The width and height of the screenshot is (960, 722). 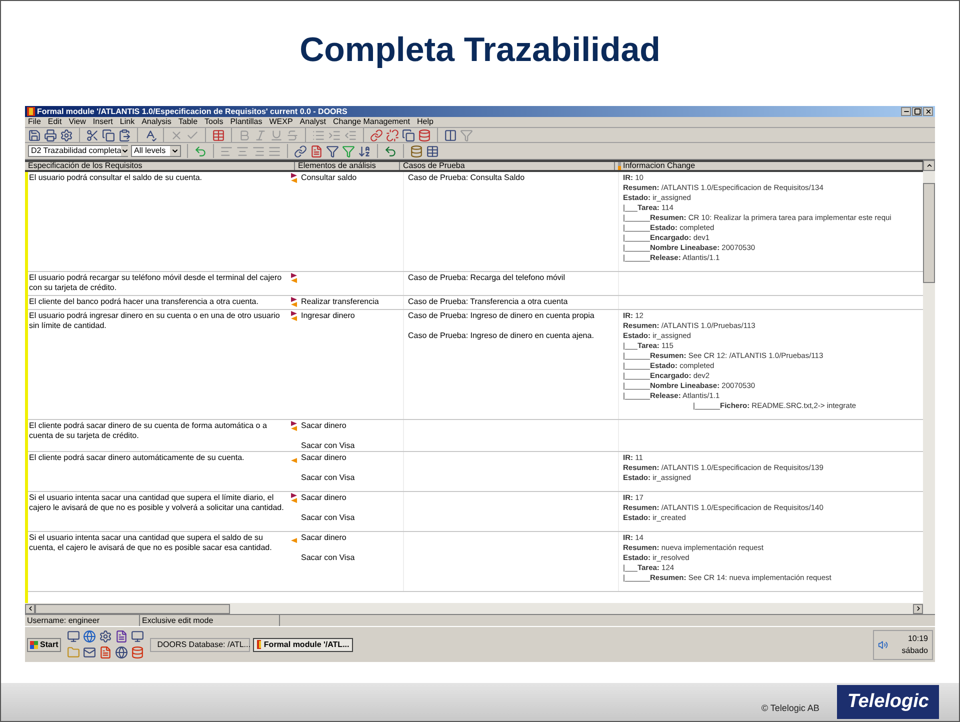 I want to click on unlink-icon, so click(x=392, y=135).